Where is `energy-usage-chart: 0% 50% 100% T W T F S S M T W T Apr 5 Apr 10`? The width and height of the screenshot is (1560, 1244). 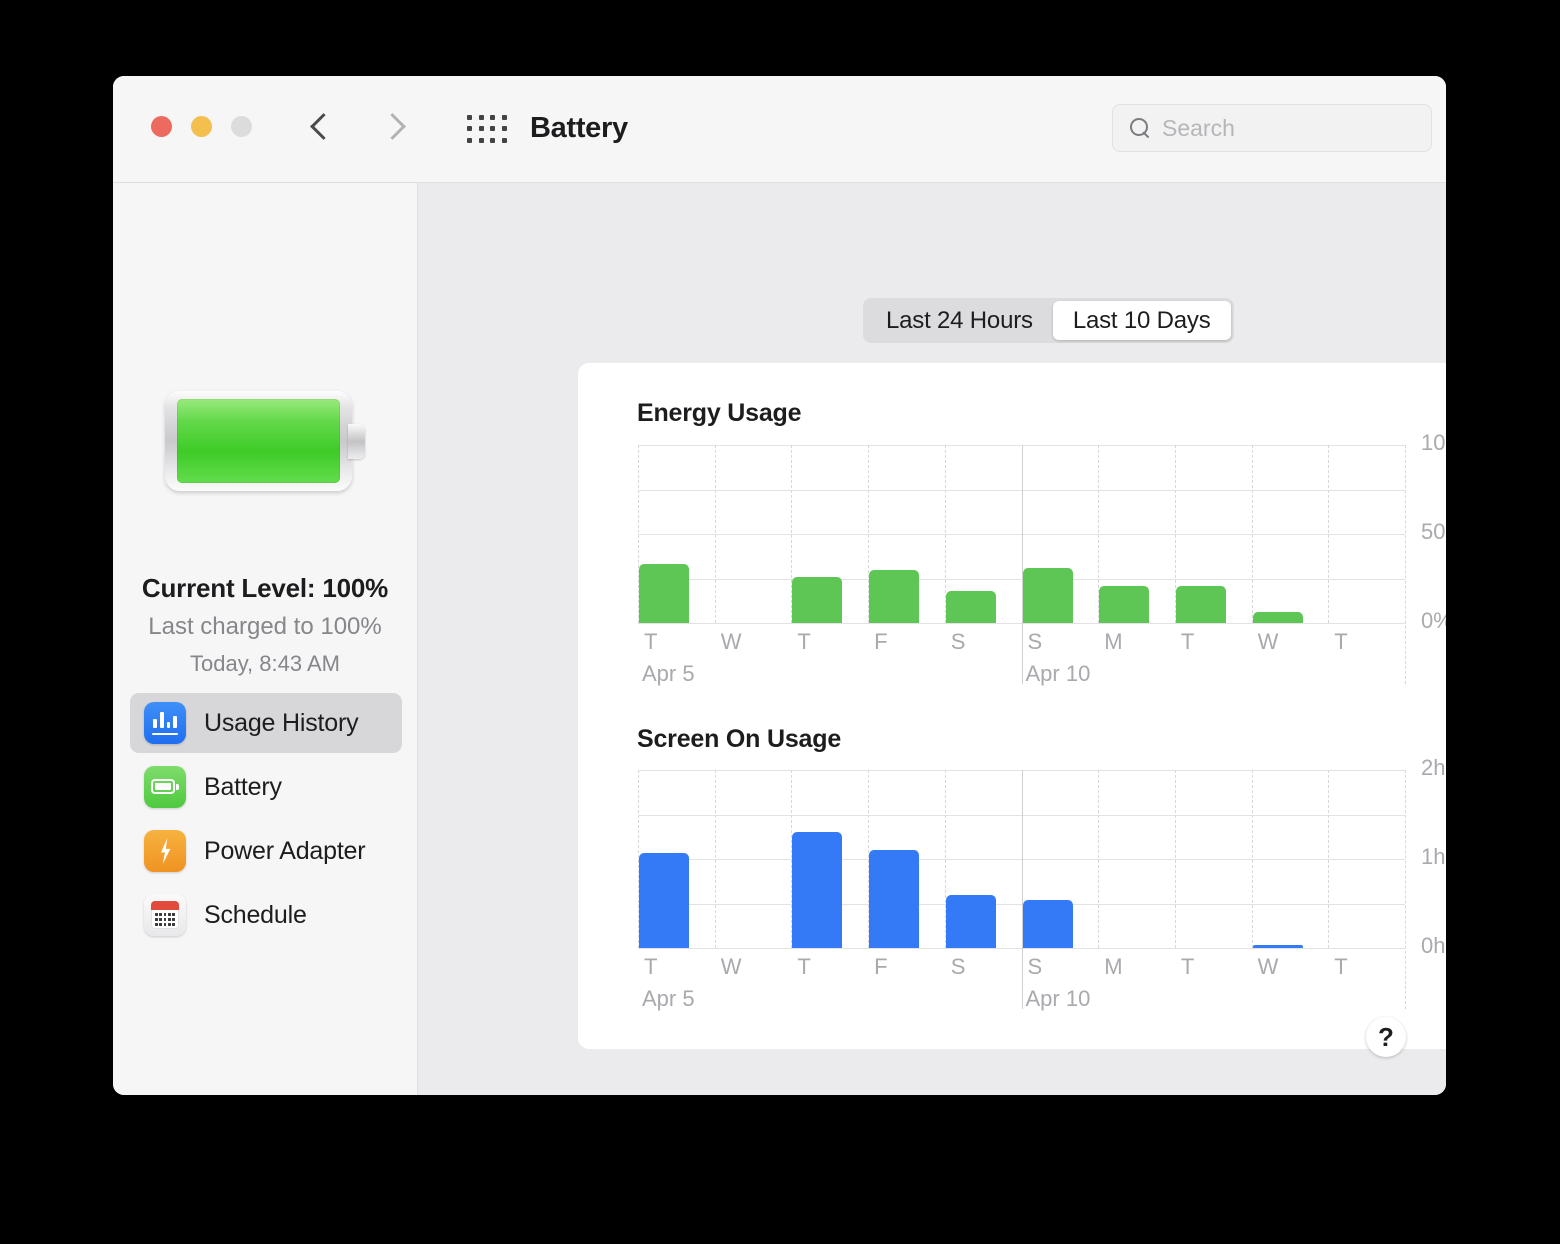
energy-usage-chart: 0% 50% 100% T W T F S S M T W T Apr 5 Apr 10 is located at coordinates (1042, 558).